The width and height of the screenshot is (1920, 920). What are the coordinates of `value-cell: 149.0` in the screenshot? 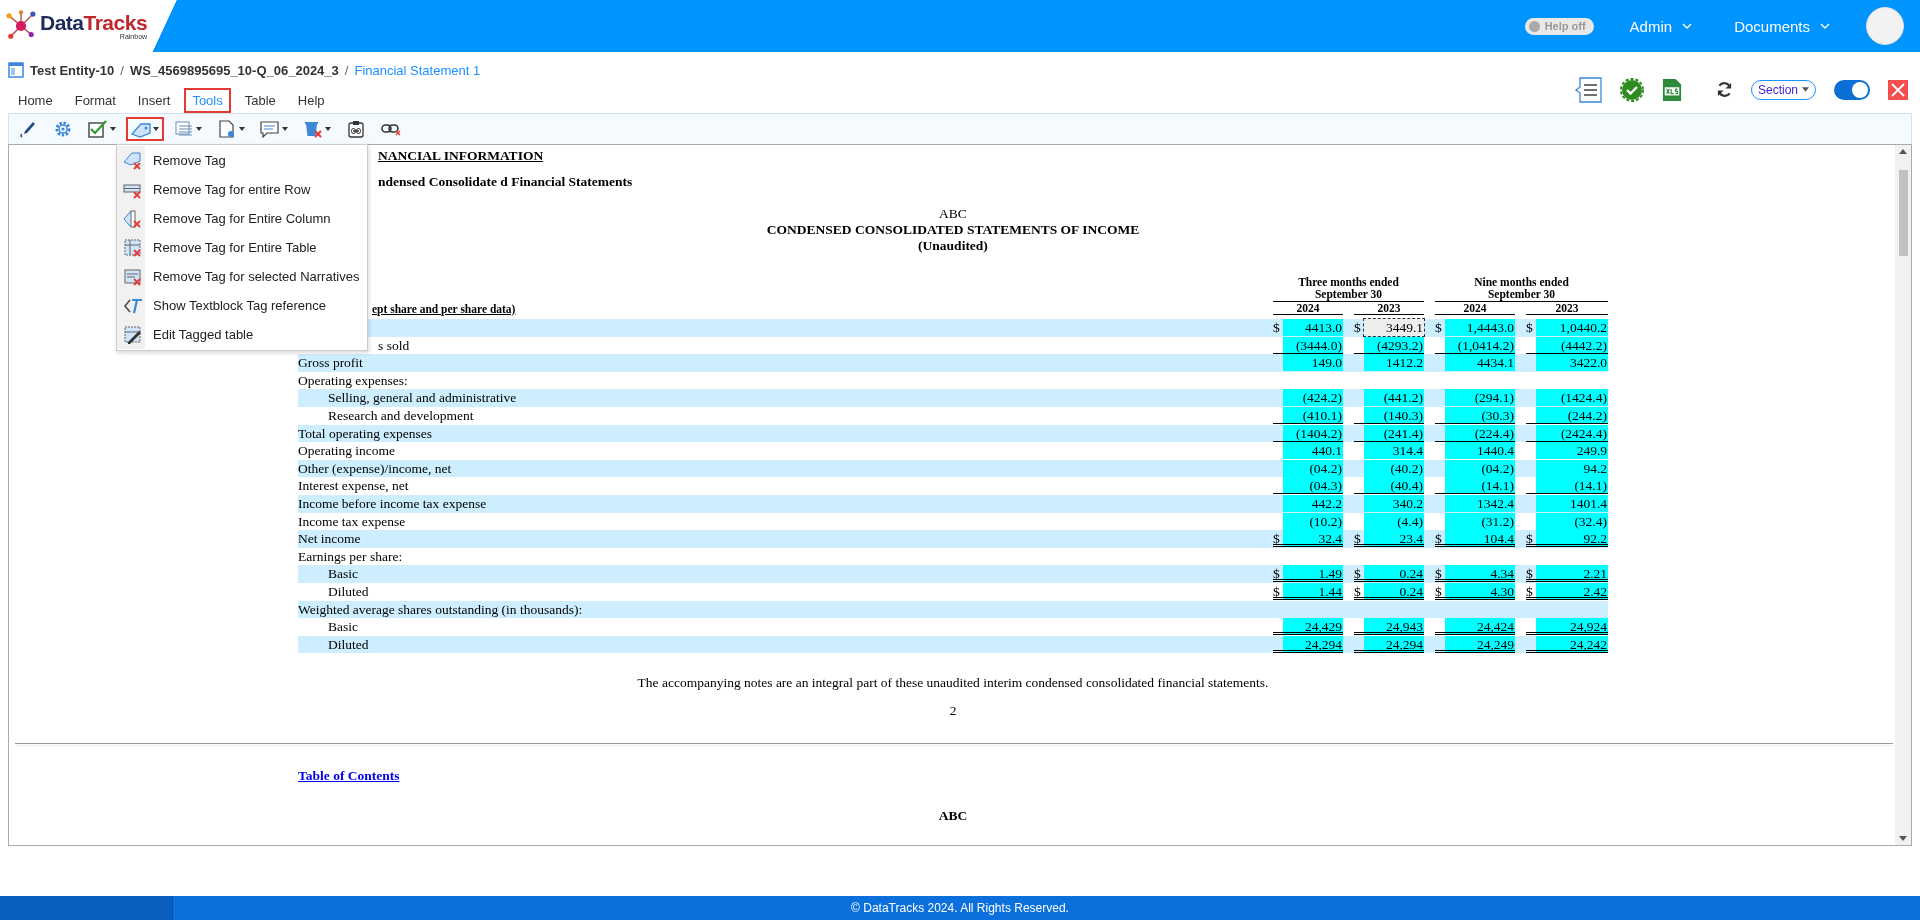 It's located at (1313, 363).